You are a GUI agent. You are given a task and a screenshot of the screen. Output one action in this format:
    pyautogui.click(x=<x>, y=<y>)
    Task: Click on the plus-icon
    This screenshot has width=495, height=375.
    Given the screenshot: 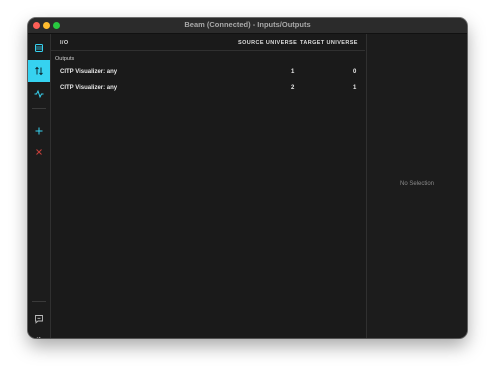 What is the action you would take?
    pyautogui.click(x=39, y=131)
    